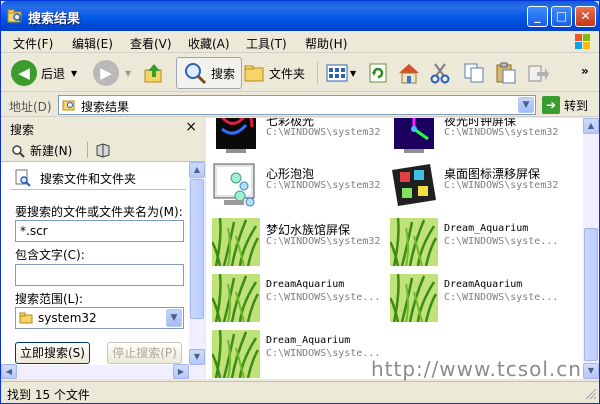 This screenshot has height=404, width=600. I want to click on filename-input: *.scr, so click(99, 231).